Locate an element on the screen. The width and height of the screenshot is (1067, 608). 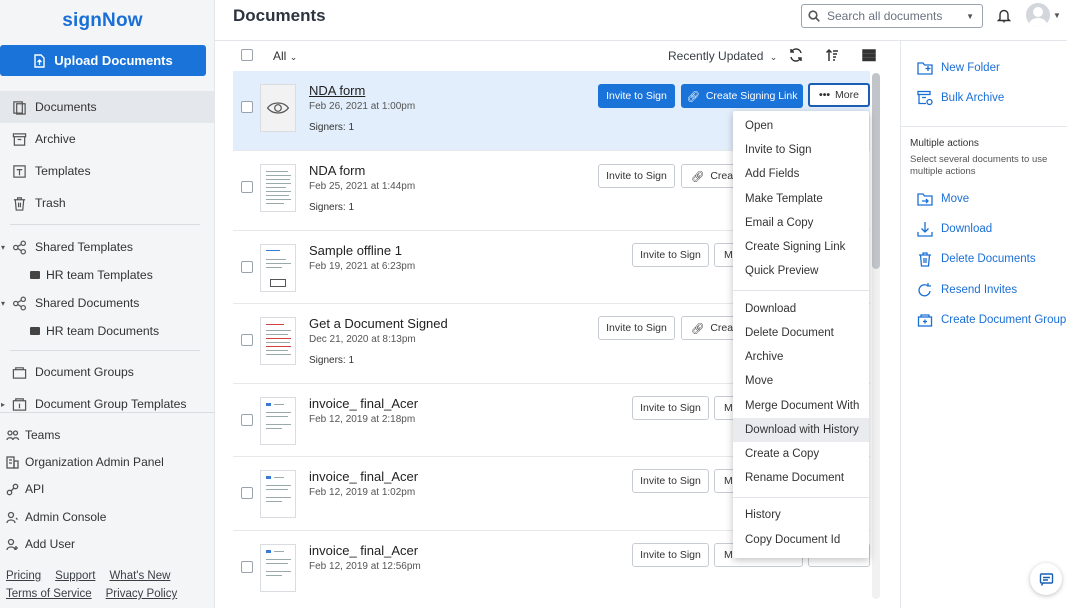
document-name: Get a Document Signed is located at coordinates (378, 323).